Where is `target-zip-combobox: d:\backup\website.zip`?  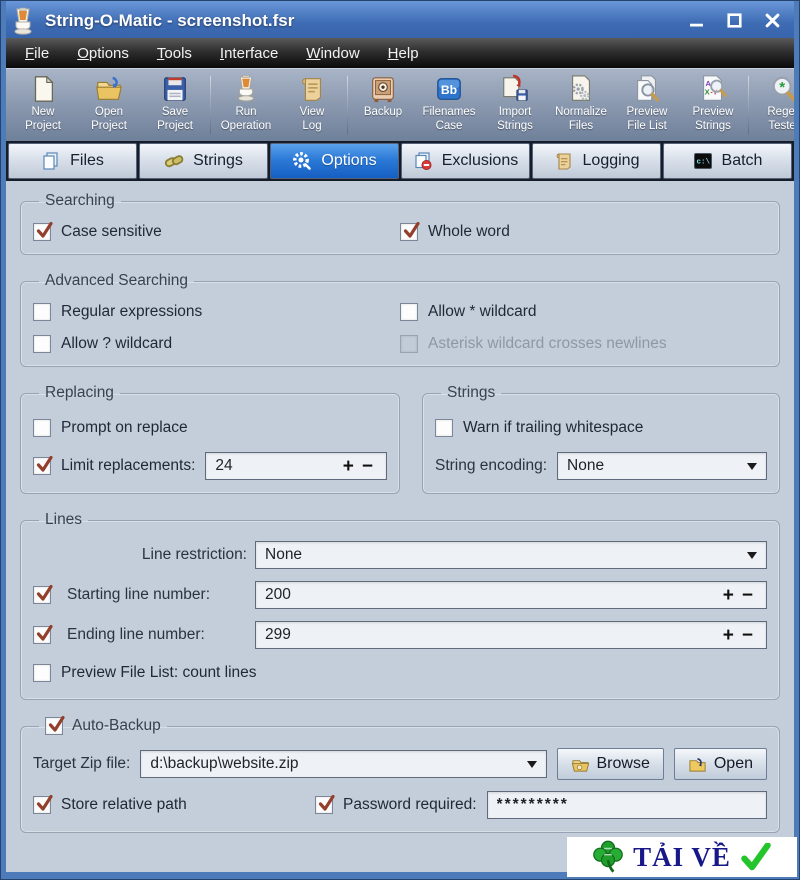
target-zip-combobox: d:\backup\website.zip is located at coordinates (343, 764).